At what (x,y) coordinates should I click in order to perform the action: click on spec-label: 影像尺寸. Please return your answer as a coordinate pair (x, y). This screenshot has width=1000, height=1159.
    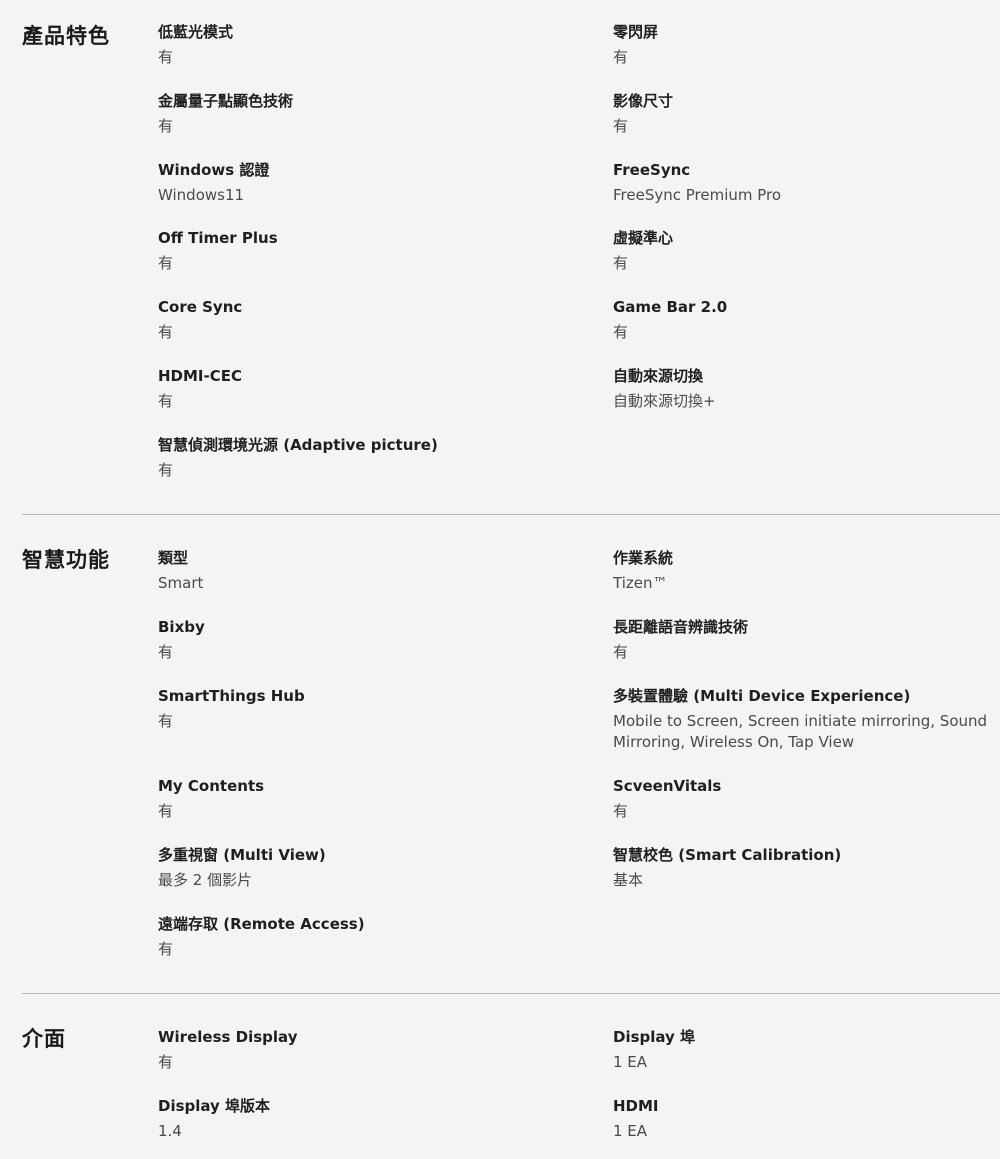
    Looking at the image, I should click on (643, 101).